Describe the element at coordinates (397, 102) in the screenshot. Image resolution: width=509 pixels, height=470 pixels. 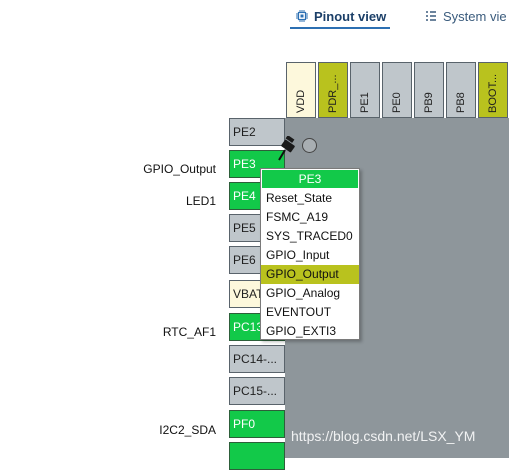
I see `pin-label: PE0` at that location.